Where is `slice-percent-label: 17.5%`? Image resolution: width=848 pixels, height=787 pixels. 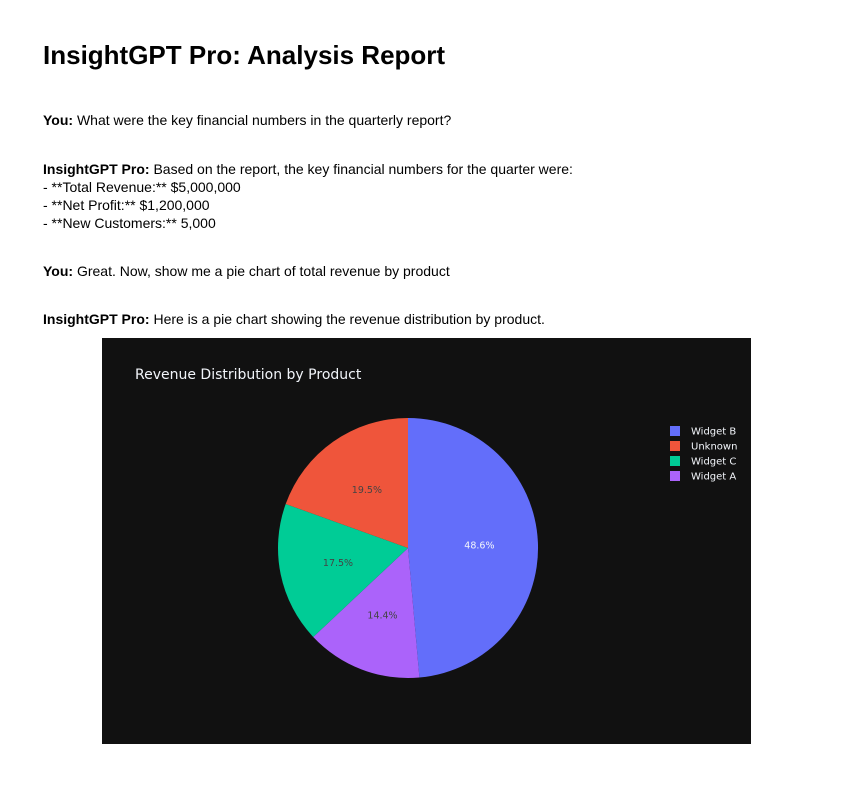
slice-percent-label: 17.5% is located at coordinates (338, 563).